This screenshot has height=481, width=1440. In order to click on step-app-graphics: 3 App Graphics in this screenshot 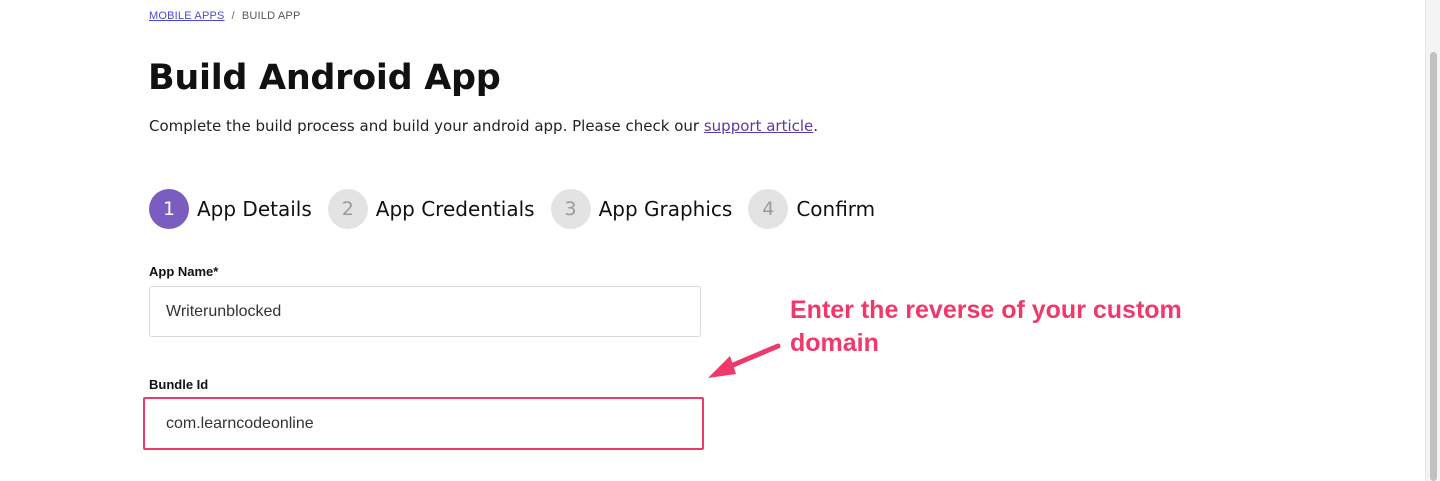, I will do `click(641, 209)`.